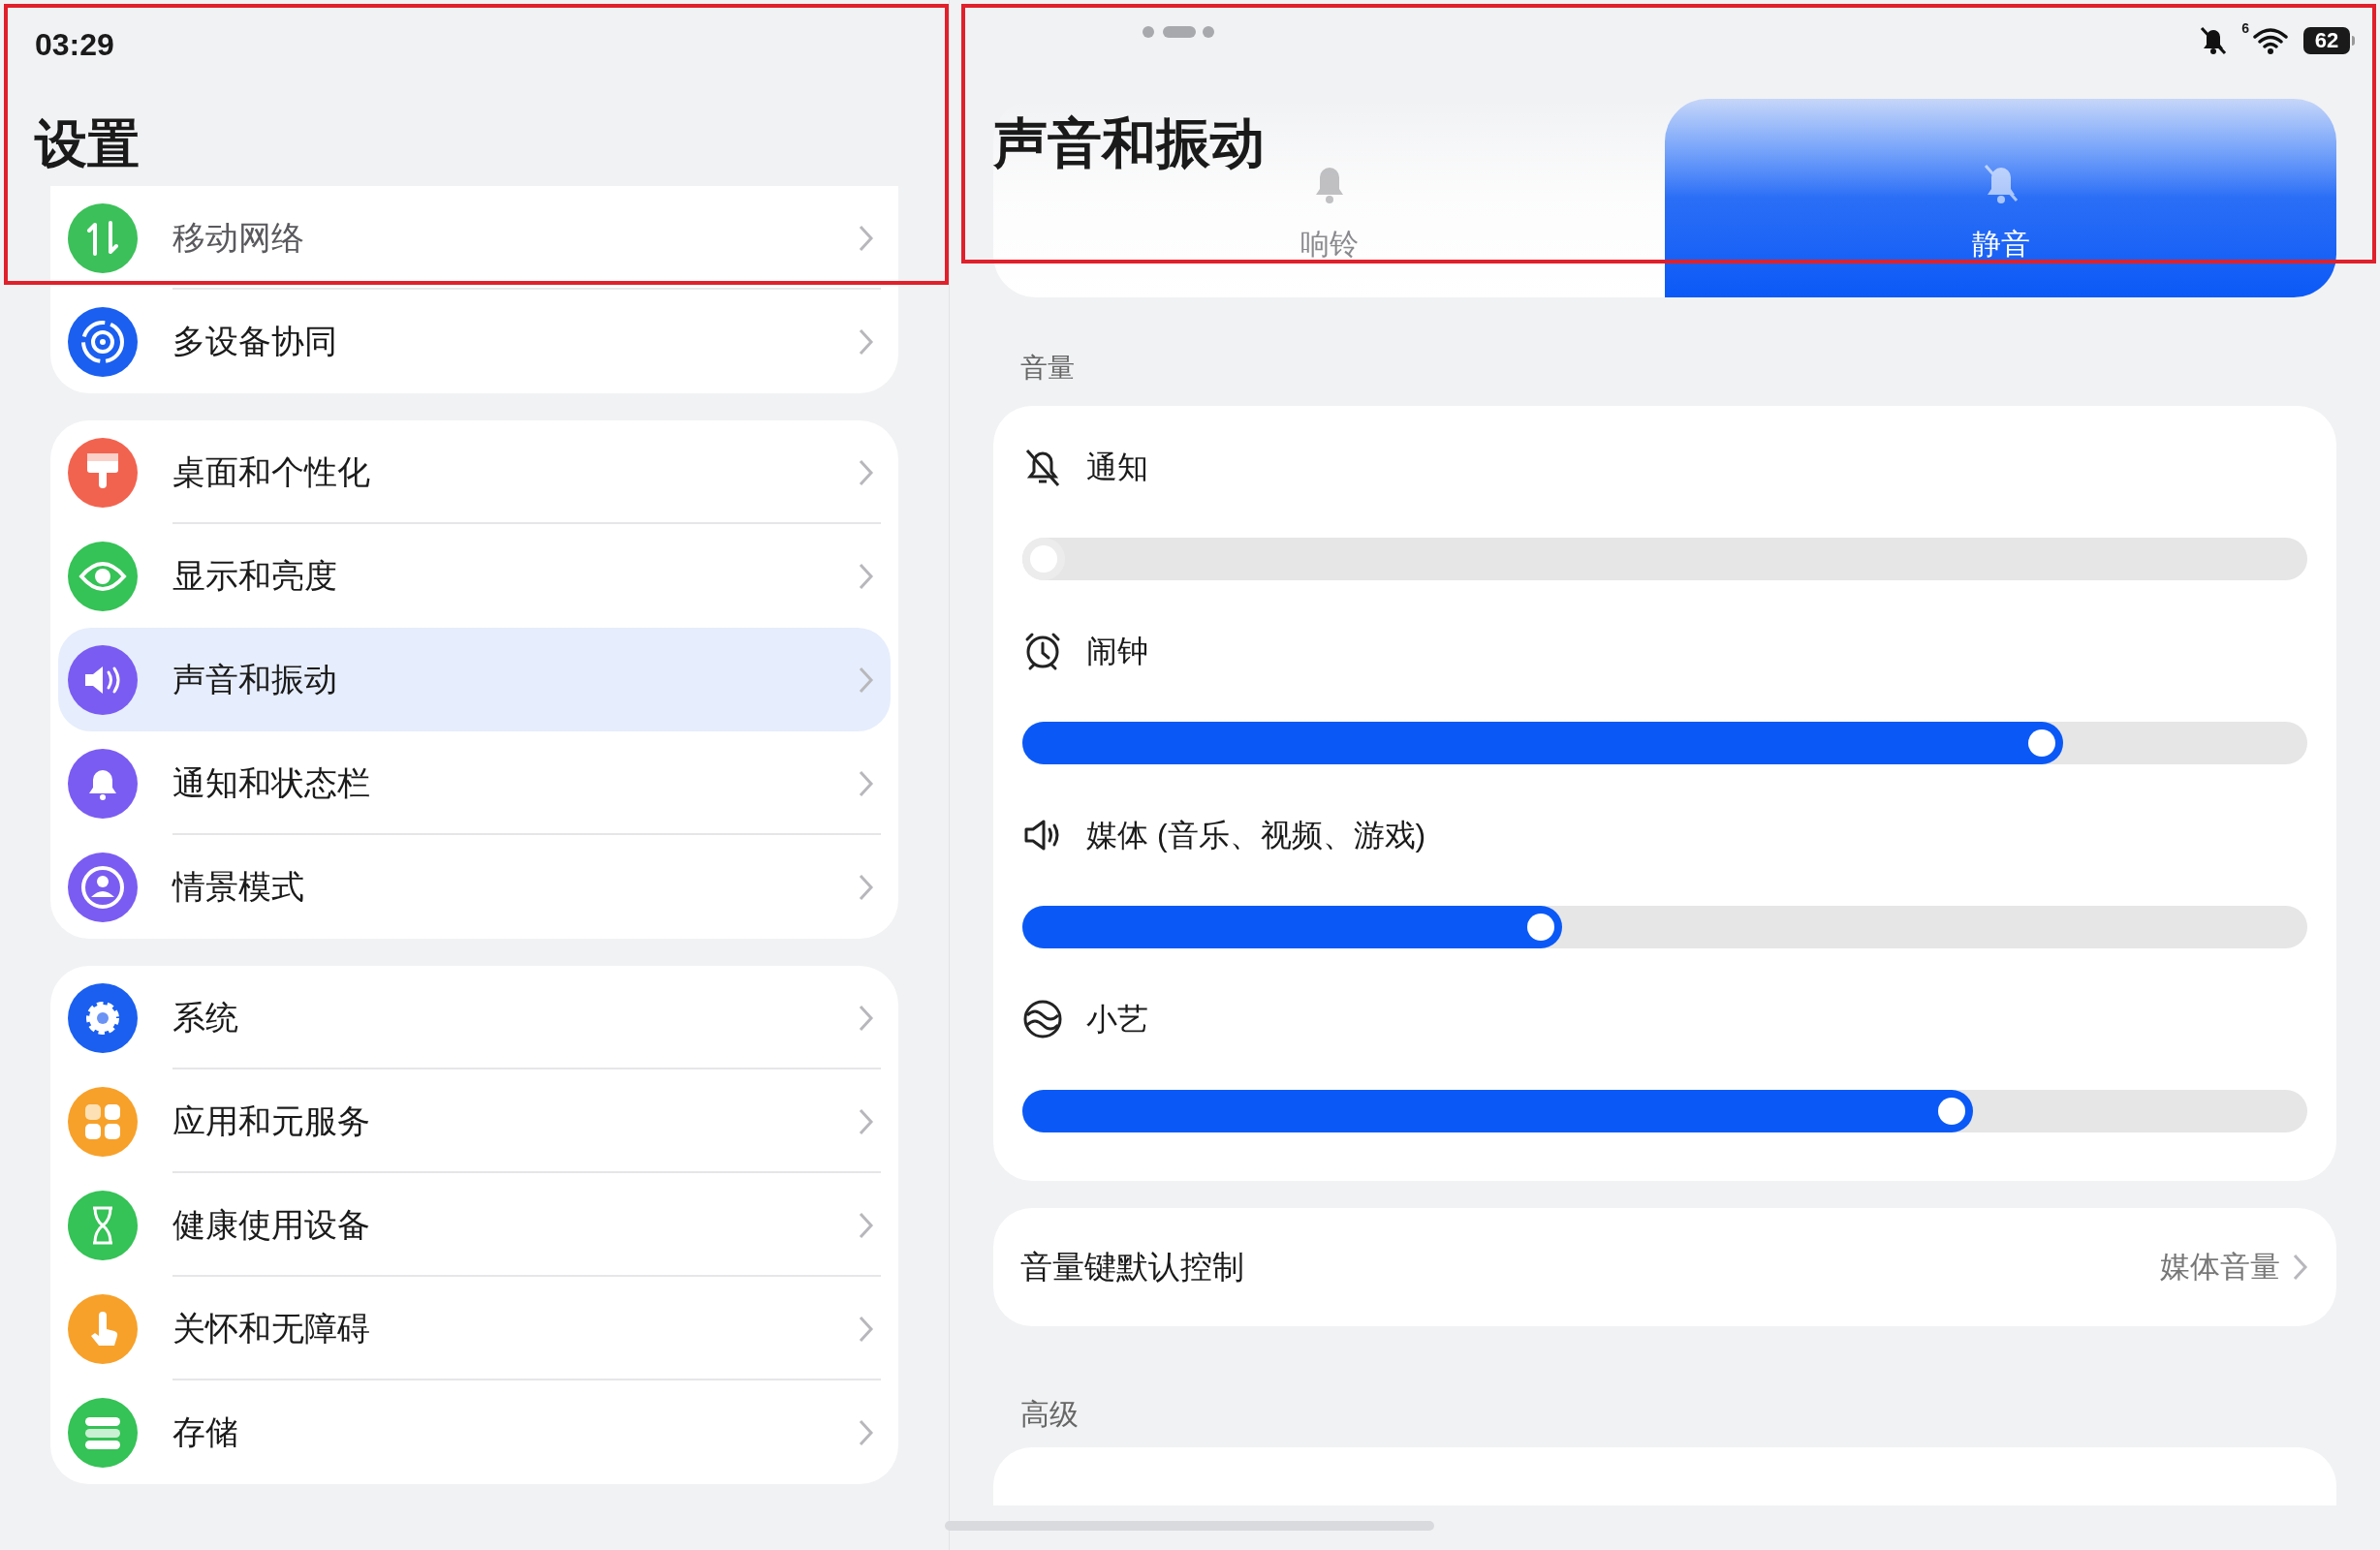 This screenshot has width=2380, height=1550. Describe the element at coordinates (75, 45) in the screenshot. I see `status-time: 03:29` at that location.